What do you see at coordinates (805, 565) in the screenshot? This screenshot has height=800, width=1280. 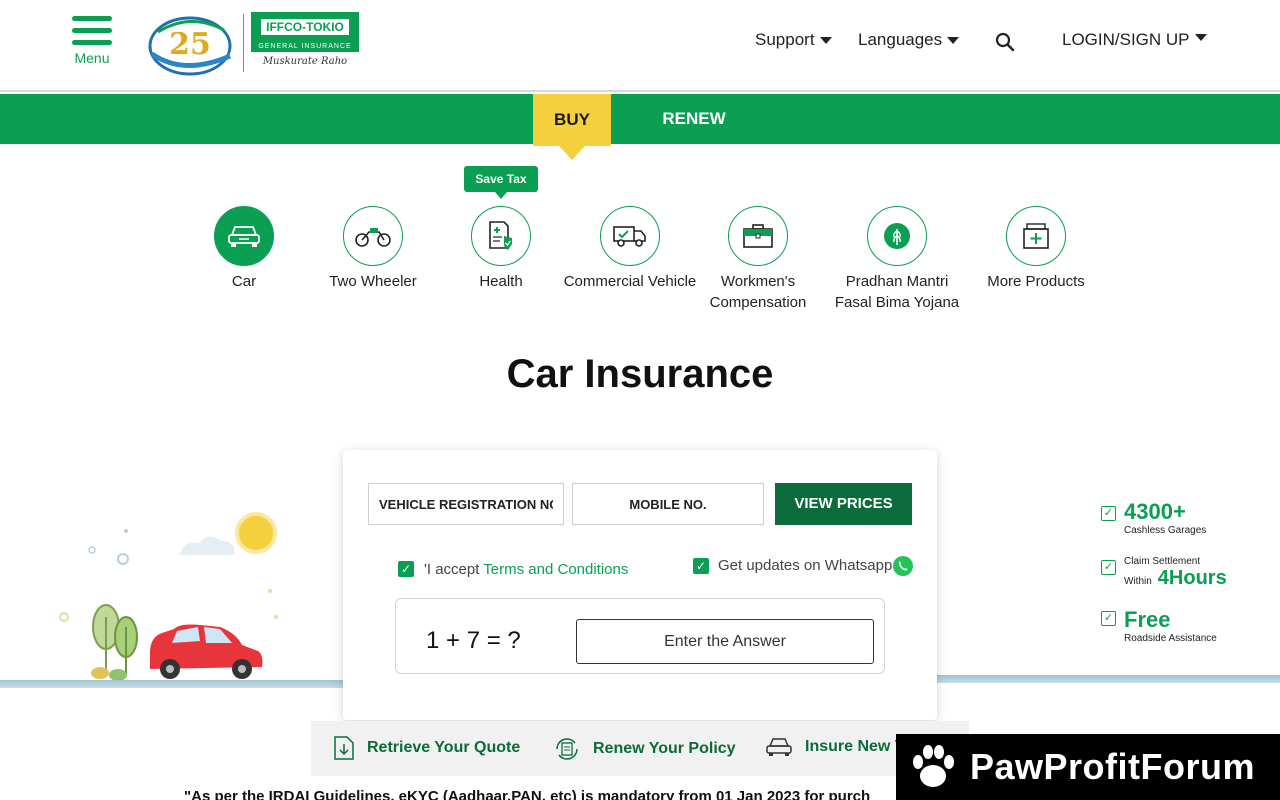 I see `whatsapp-label: Get updates on Whatsapp` at bounding box center [805, 565].